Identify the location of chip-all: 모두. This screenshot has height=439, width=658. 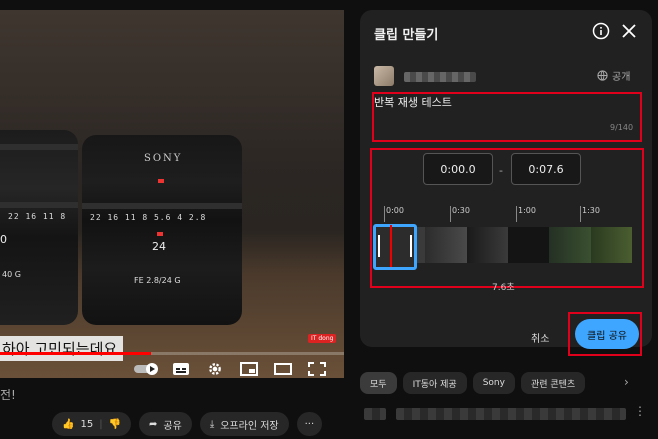
(378, 383).